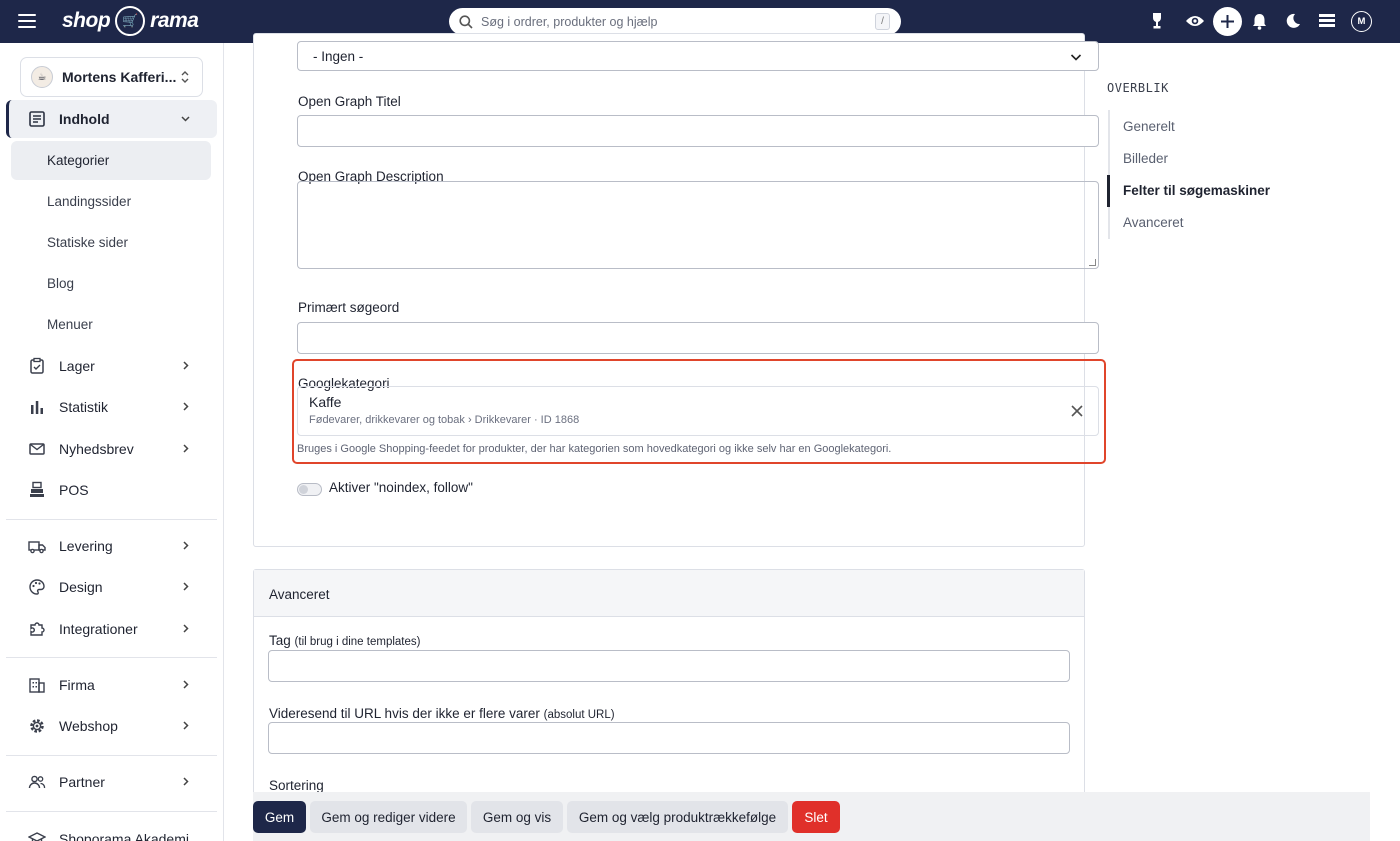  Describe the element at coordinates (388, 817) in the screenshot. I see `save-and-edit-button: Gem og rediger videre` at that location.